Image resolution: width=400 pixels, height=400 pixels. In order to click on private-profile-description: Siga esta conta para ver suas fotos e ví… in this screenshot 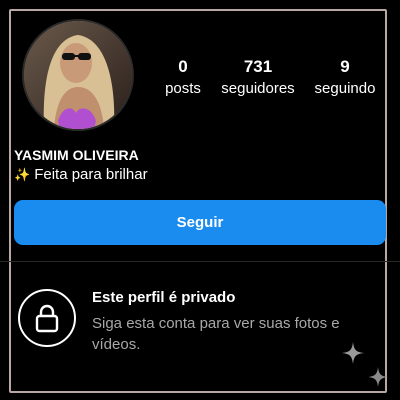, I will do `click(216, 334)`.